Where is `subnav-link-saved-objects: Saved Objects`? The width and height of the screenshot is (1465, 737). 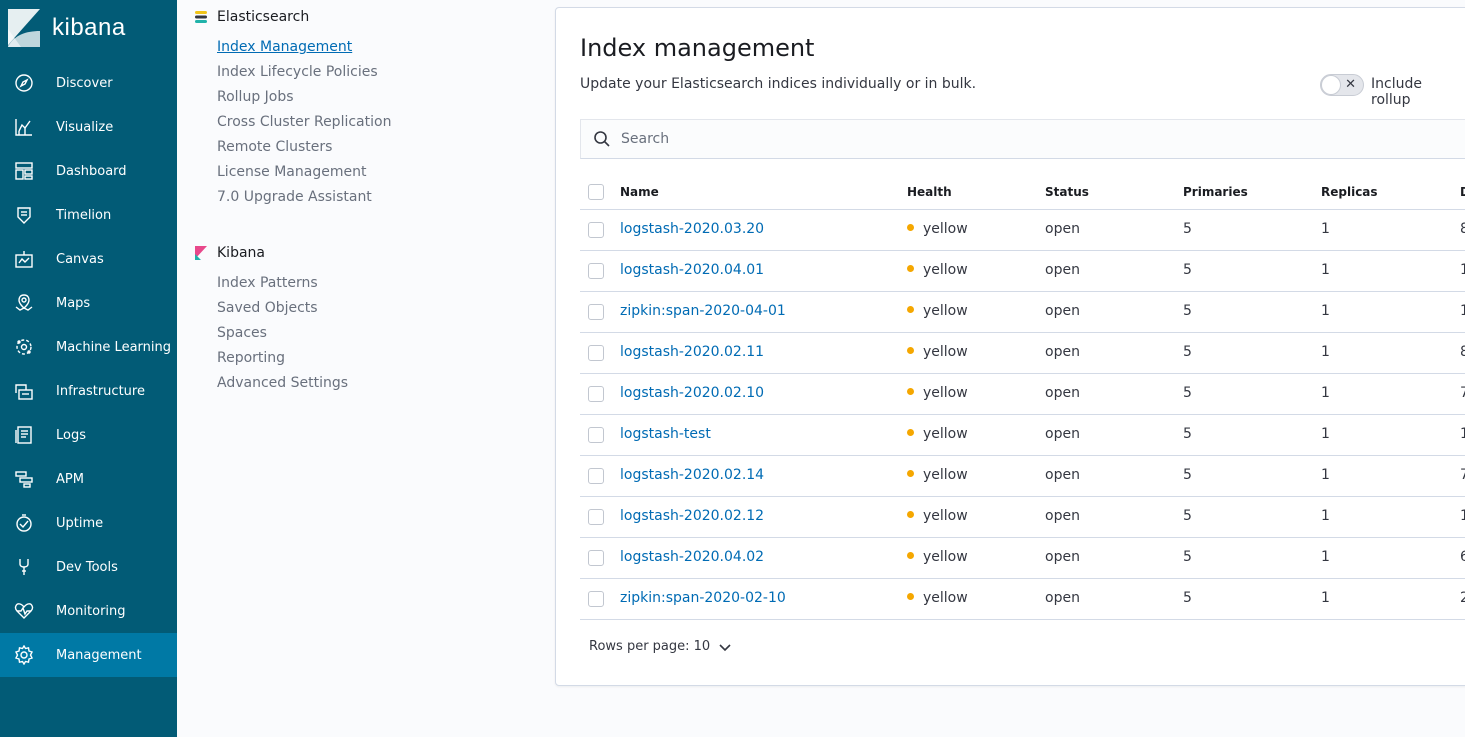 subnav-link-saved-objects: Saved Objects is located at coordinates (267, 308).